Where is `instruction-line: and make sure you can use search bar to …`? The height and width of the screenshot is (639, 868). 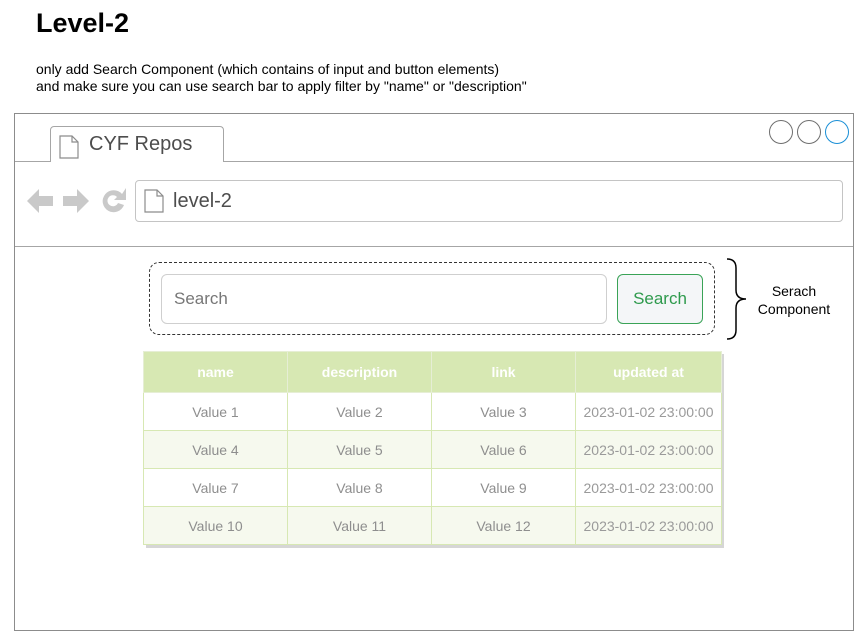
instruction-line: and make sure you can use search bar to … is located at coordinates (281, 86).